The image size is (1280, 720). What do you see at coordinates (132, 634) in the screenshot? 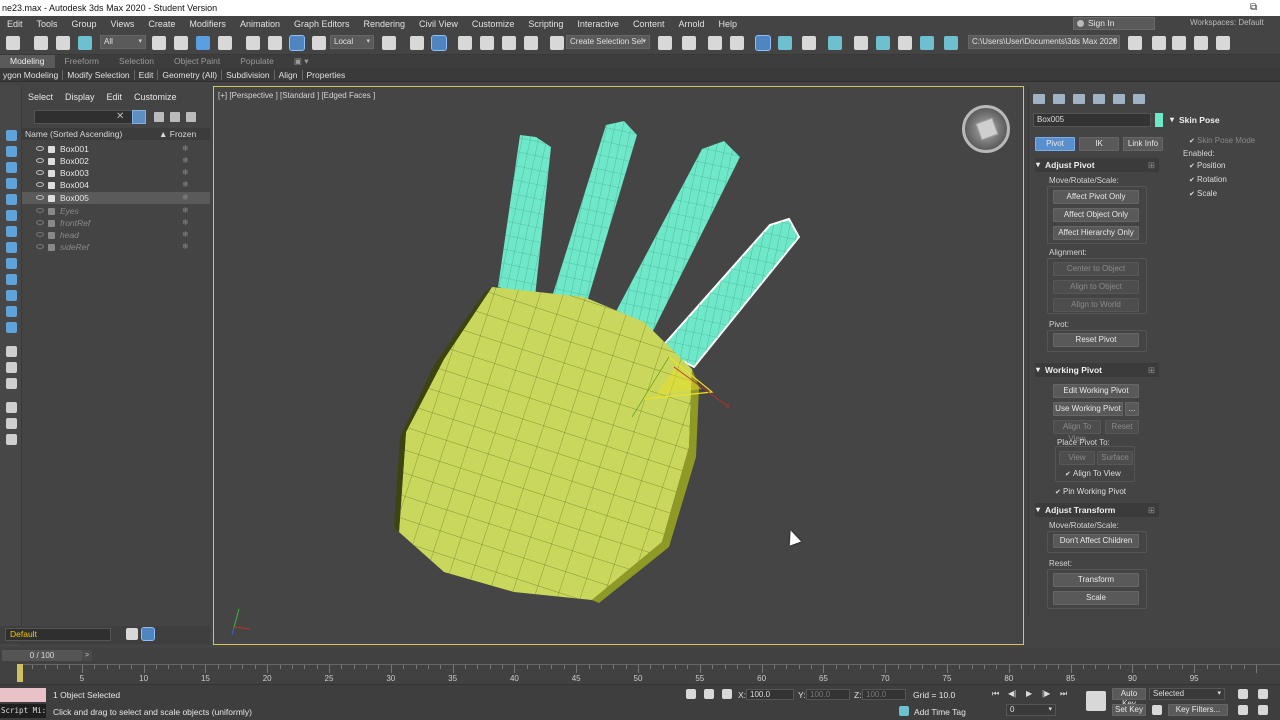
I see `layer-explorer-icon` at bounding box center [132, 634].